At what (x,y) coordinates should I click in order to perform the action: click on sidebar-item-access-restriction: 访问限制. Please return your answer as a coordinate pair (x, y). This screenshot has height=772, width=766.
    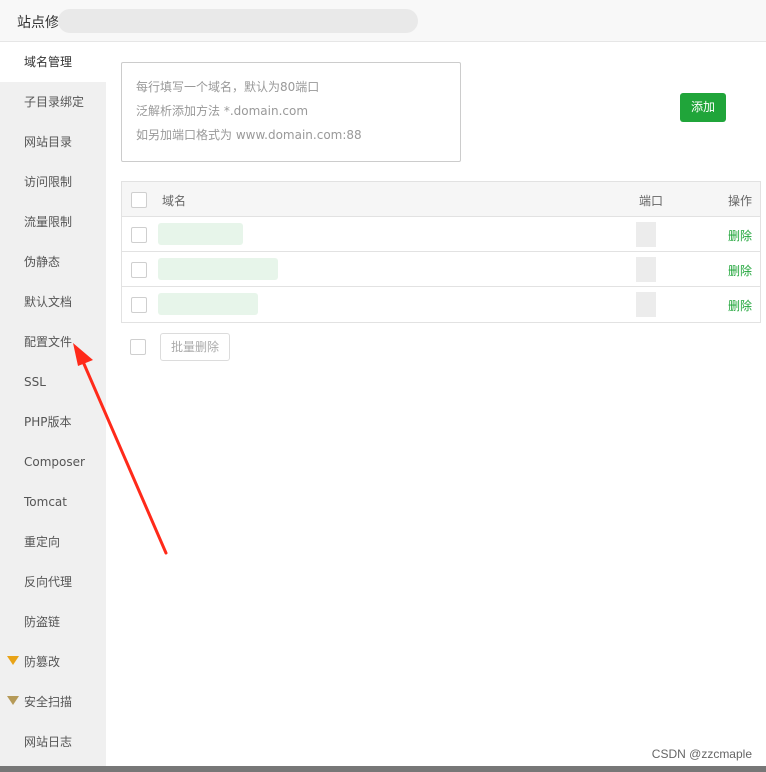
    Looking at the image, I should click on (53, 182).